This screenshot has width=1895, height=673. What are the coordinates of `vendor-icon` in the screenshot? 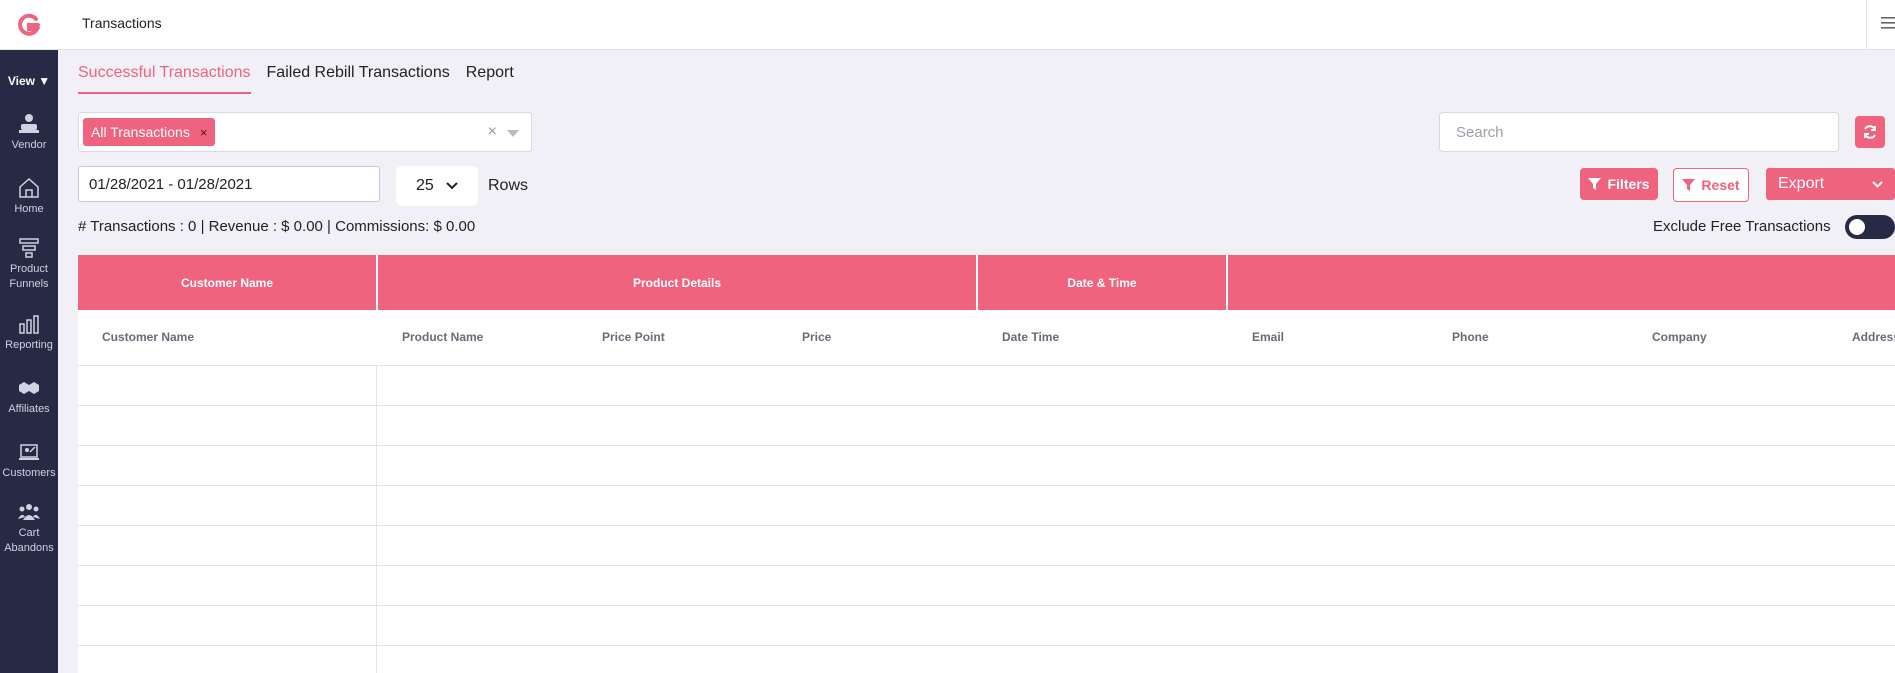 It's located at (29, 123).